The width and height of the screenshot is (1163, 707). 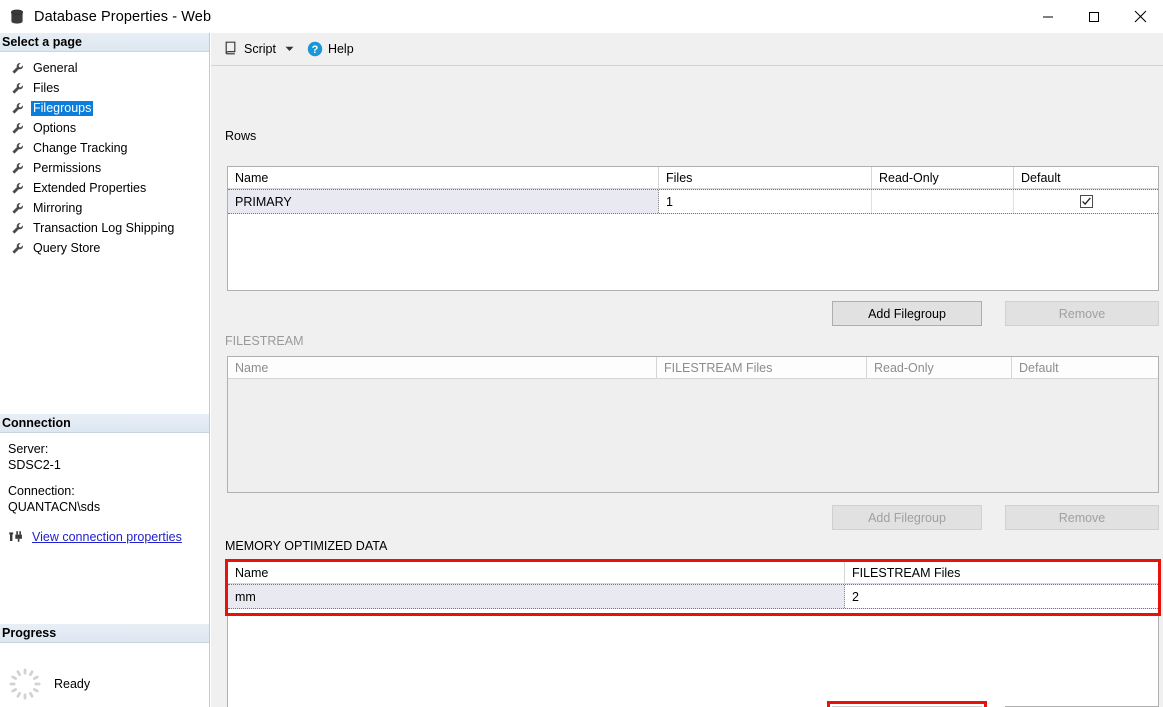 I want to click on sidebar-item-general: General, so click(x=104, y=68).